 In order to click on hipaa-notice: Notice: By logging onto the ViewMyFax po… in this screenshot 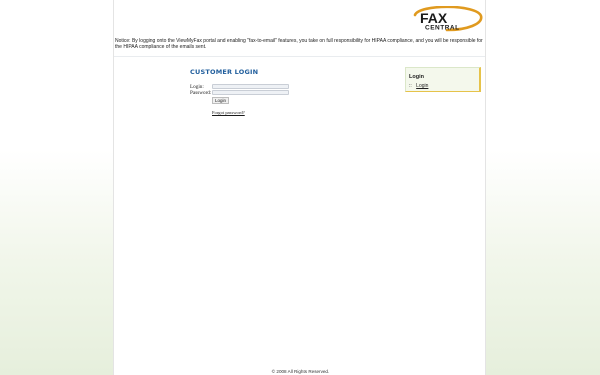, I will do `click(299, 44)`.